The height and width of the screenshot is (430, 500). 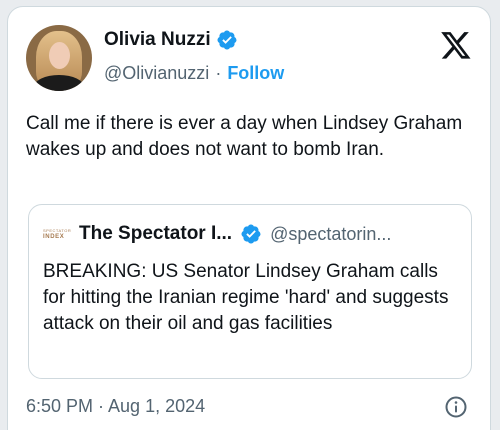 I want to click on avatar, so click(x=59, y=58).